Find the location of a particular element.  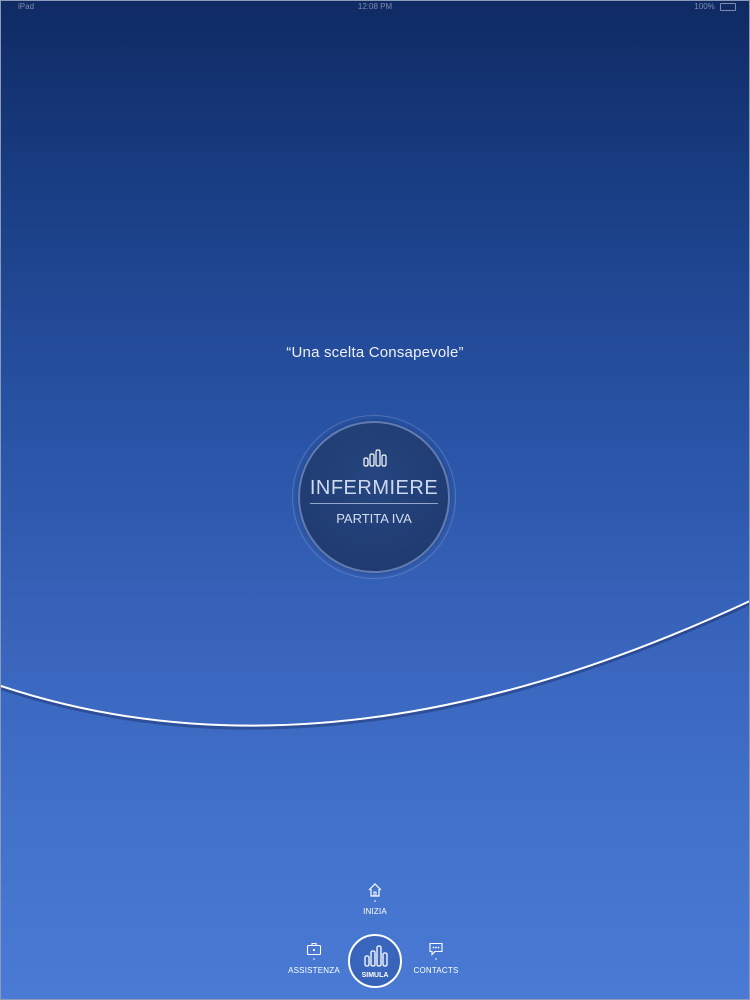

nav-inizia: INIZIA is located at coordinates (375, 899).